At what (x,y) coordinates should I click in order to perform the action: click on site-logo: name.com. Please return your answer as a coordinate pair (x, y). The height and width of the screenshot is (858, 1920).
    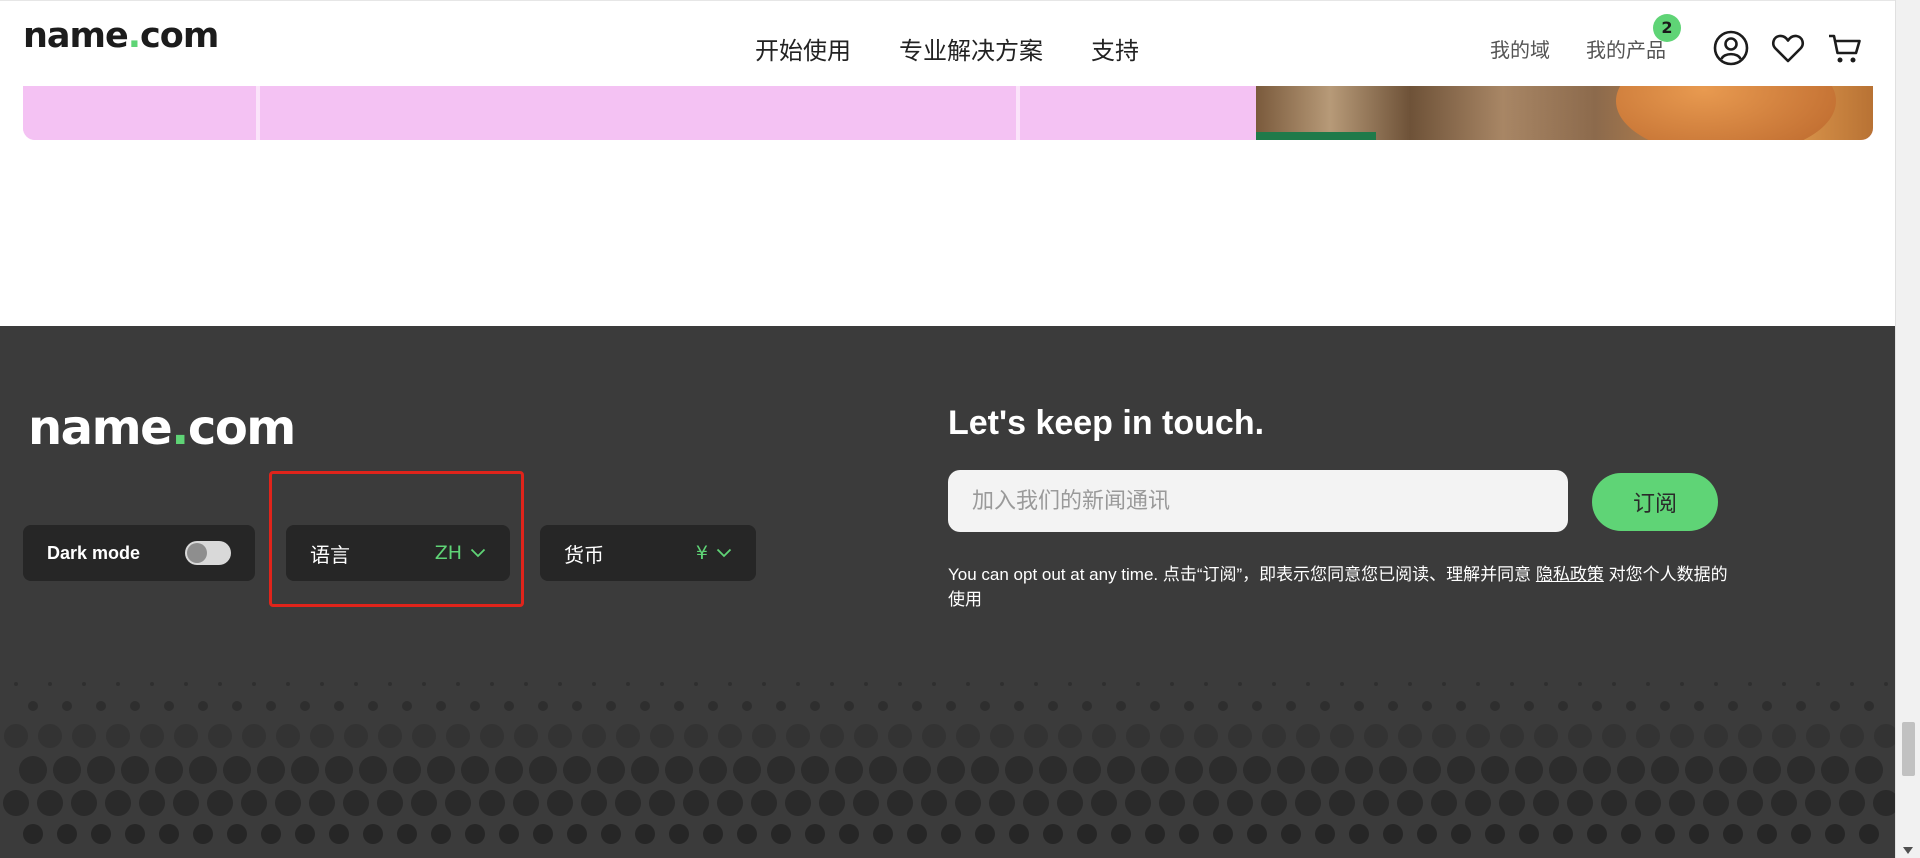
    Looking at the image, I should click on (121, 36).